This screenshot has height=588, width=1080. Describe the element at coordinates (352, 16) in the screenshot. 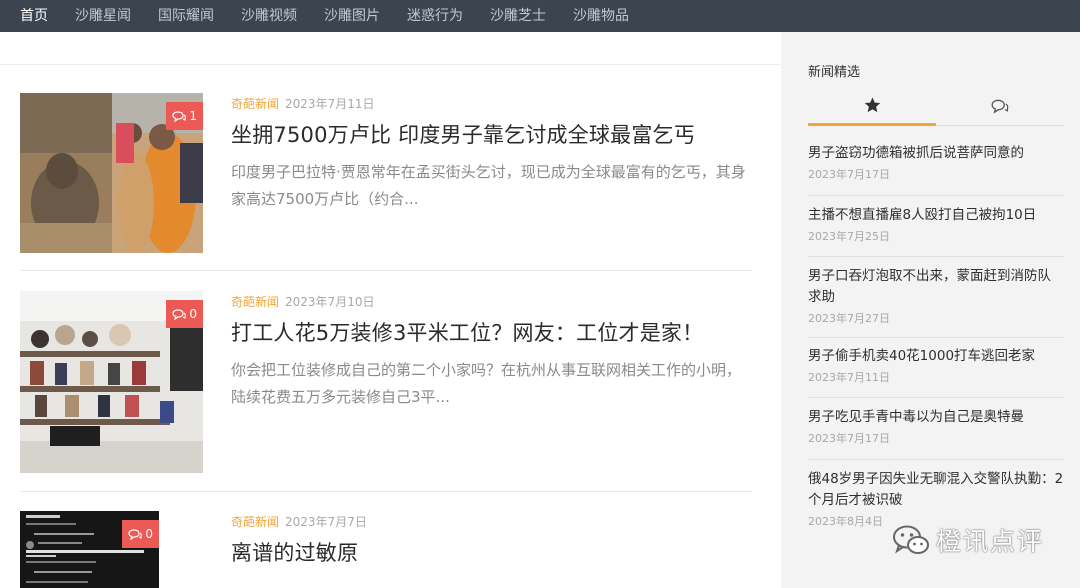

I see `nav-item-pictures: 沙雕图片` at that location.